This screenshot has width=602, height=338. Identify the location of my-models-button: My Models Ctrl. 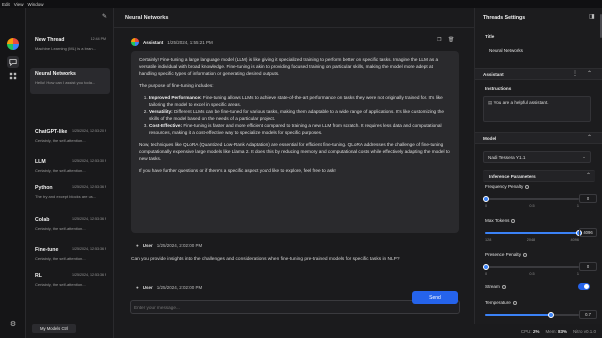
(54, 328).